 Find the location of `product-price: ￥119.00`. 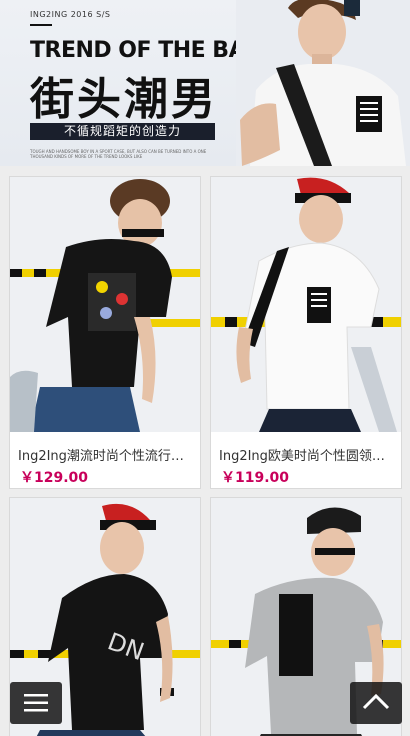

product-price: ￥119.00 is located at coordinates (255, 478).